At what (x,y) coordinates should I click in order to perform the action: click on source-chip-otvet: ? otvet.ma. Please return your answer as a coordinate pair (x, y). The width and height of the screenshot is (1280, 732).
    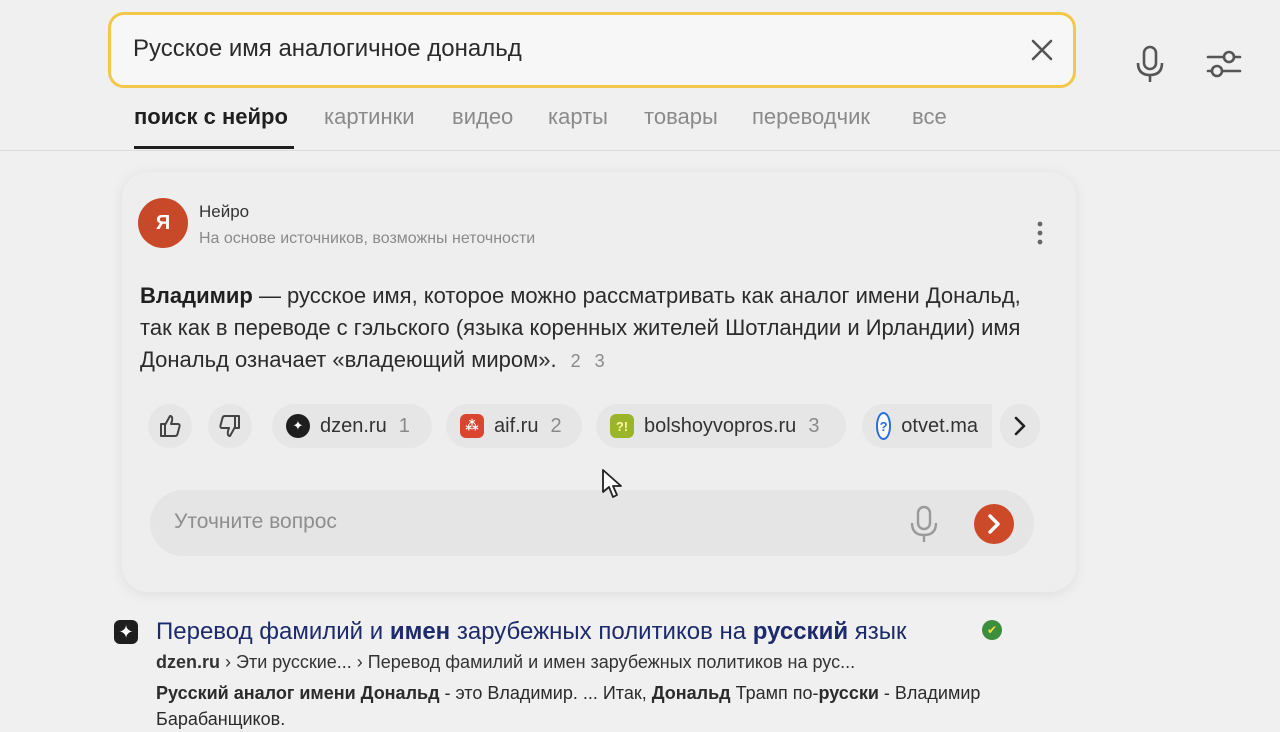
    Looking at the image, I should click on (927, 426).